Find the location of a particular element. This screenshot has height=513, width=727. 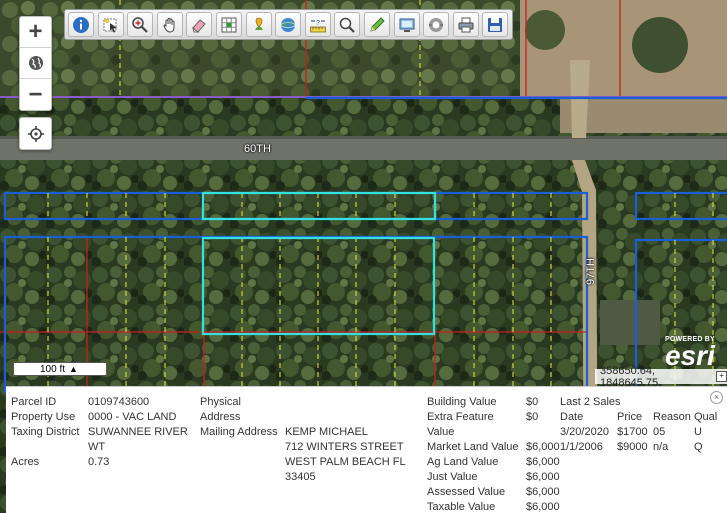

sale-2-price: $9000 is located at coordinates (632, 447).